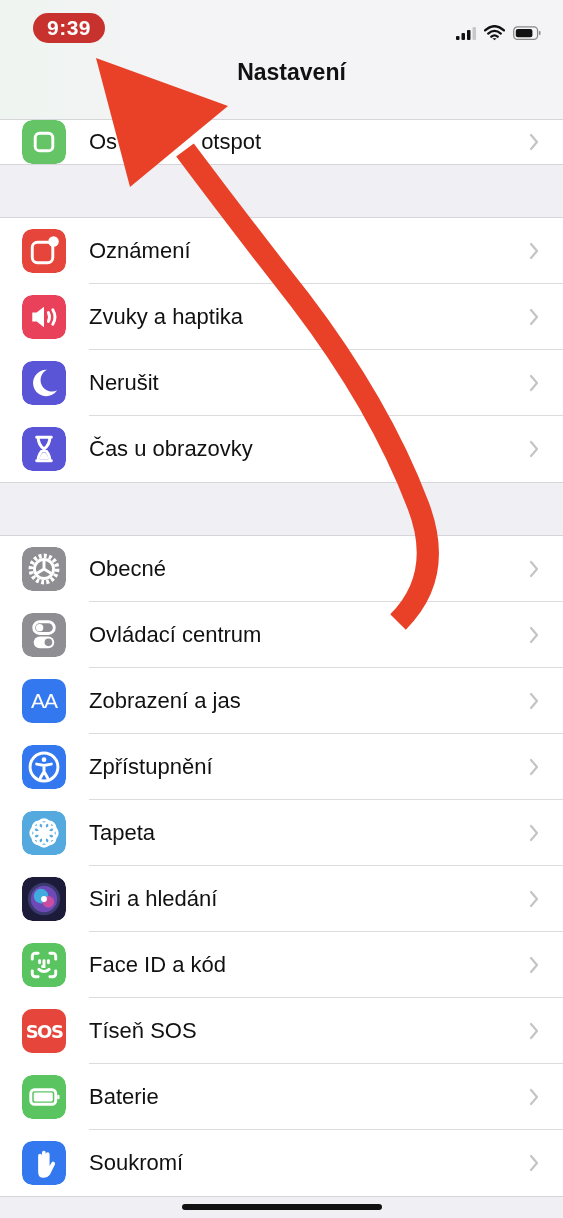  I want to click on settings-icon: AA, so click(44, 701).